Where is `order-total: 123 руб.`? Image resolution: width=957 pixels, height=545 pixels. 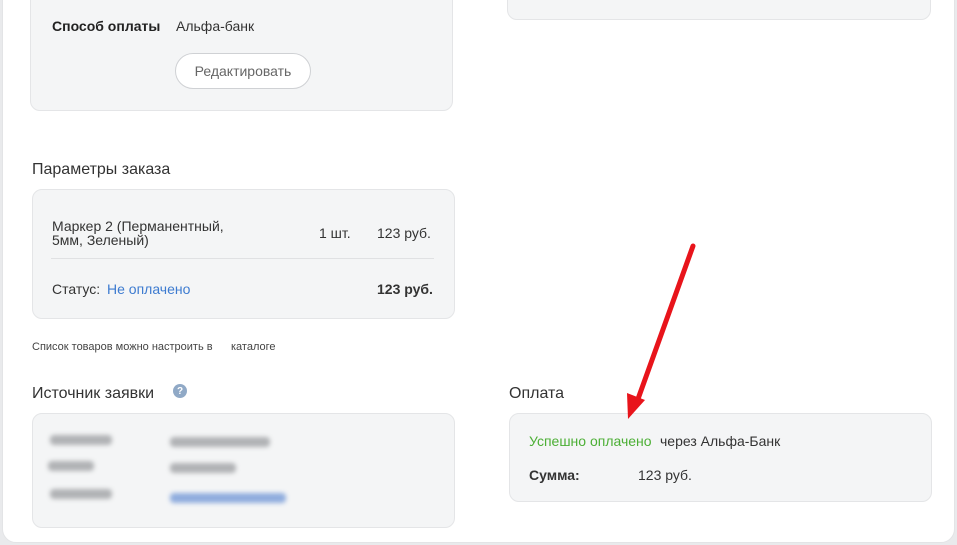 order-total: 123 руб. is located at coordinates (405, 289).